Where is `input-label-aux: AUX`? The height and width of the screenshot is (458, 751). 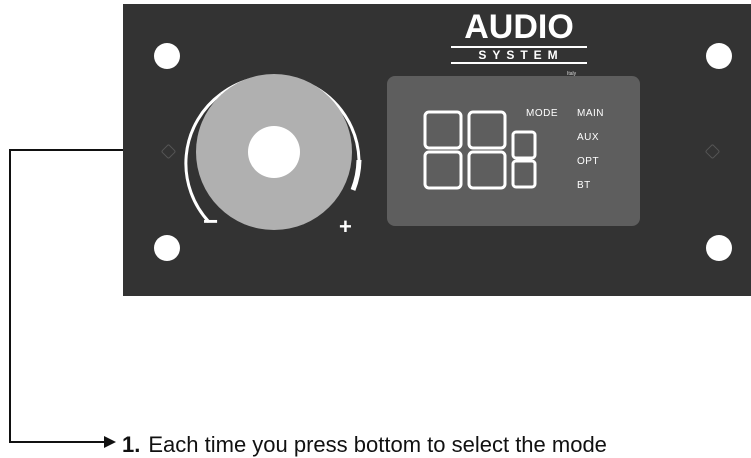 input-label-aux: AUX is located at coordinates (588, 137).